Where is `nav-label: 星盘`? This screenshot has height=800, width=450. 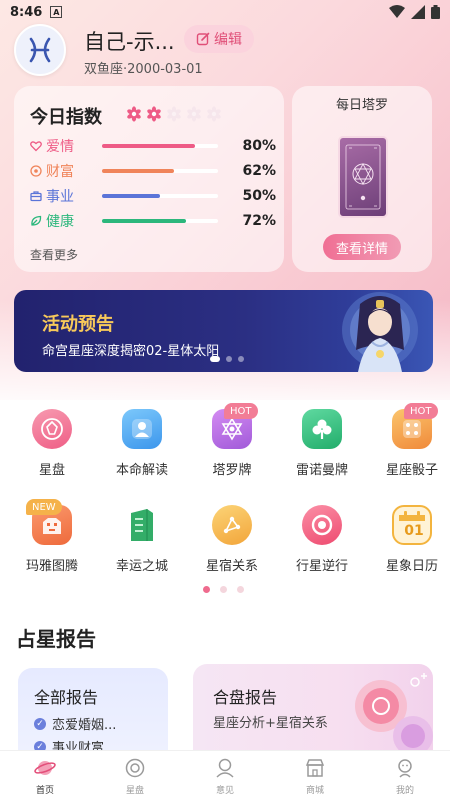
nav-label: 星盘 is located at coordinates (134, 791).